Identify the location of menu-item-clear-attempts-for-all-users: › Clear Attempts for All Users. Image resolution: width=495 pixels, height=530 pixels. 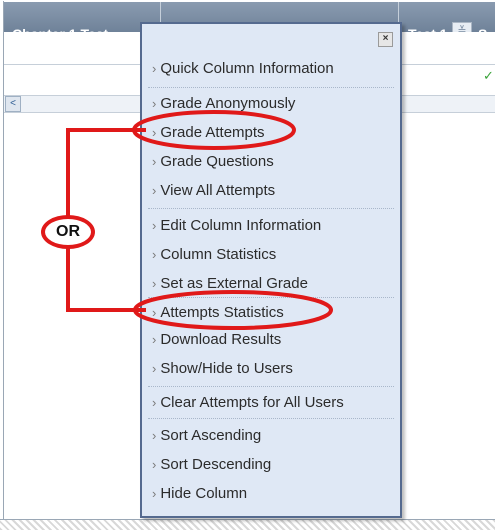
(248, 403).